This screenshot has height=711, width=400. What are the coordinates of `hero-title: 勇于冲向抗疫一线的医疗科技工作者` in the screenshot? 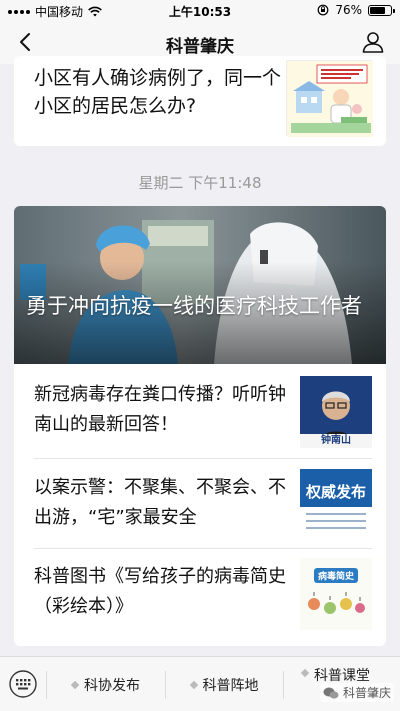 It's located at (194, 306).